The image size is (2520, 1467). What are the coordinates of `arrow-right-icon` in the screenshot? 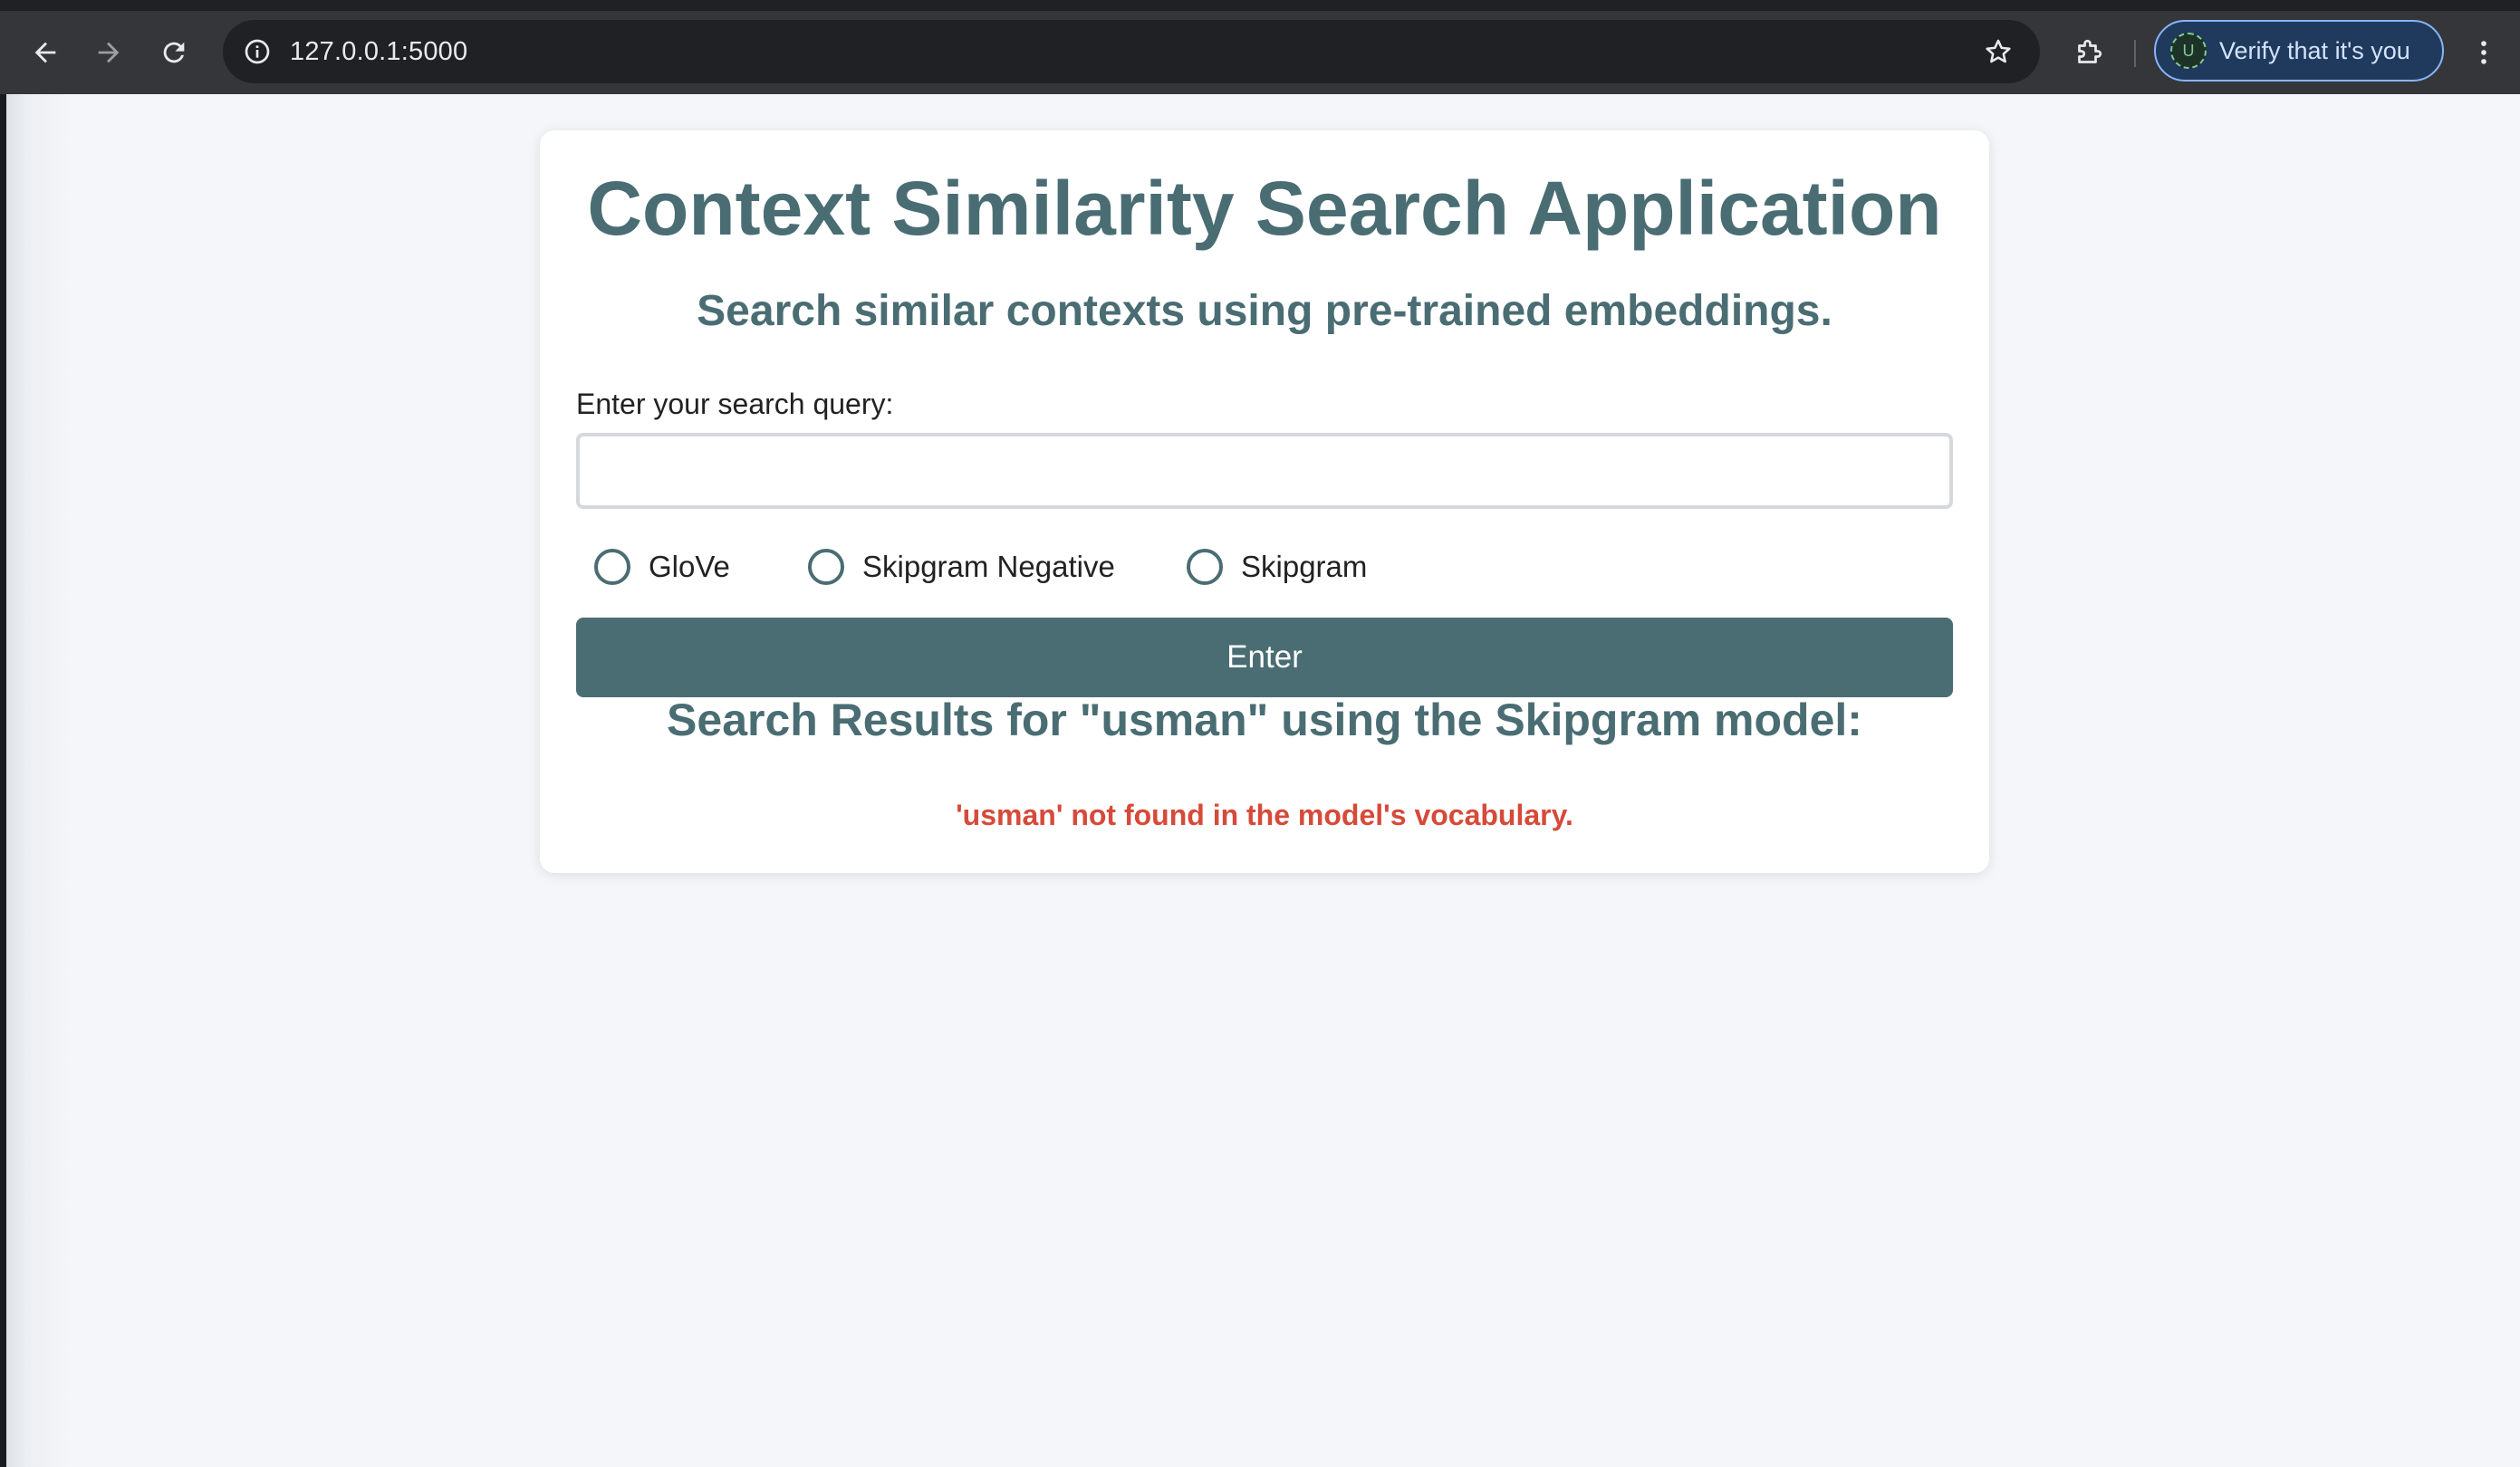 It's located at (109, 52).